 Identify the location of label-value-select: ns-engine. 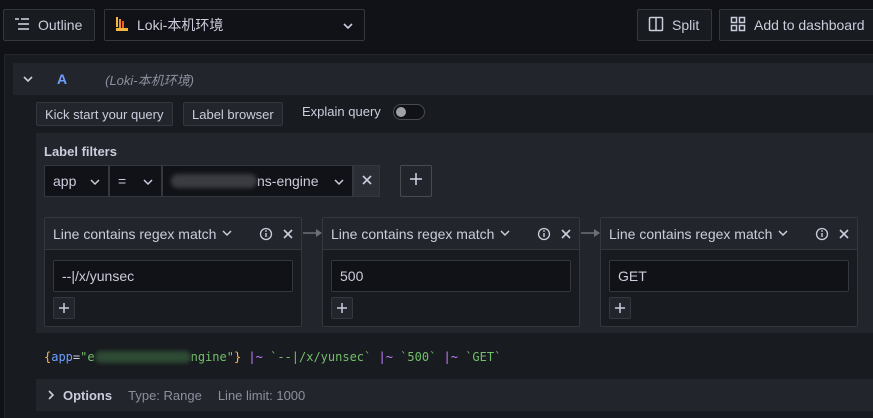
(257, 181).